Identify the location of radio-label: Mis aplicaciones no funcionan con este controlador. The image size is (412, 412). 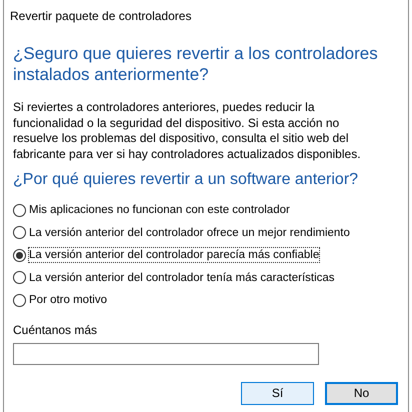
(159, 210).